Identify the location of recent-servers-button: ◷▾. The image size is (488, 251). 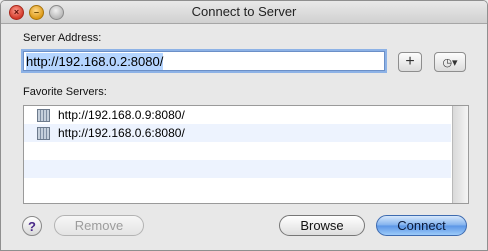
(450, 62).